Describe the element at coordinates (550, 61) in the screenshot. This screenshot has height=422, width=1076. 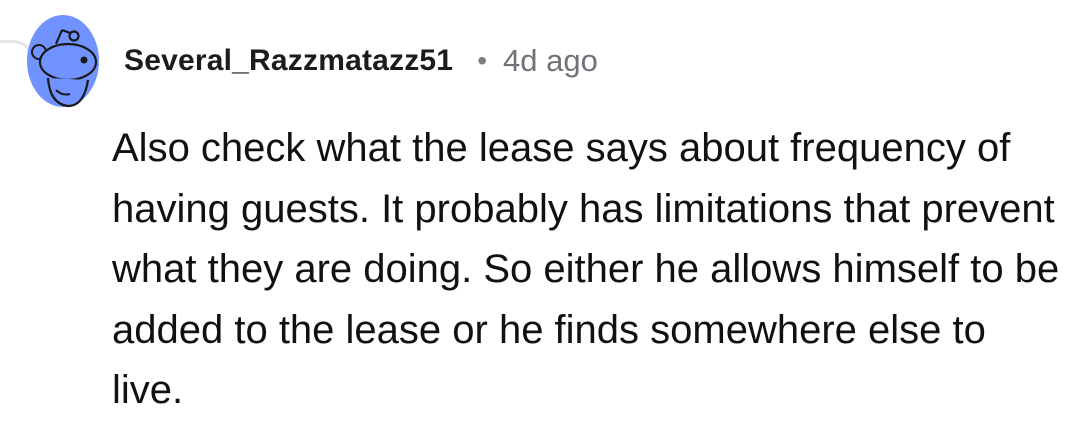
I see `comment-timestamp: 4d ago` at that location.